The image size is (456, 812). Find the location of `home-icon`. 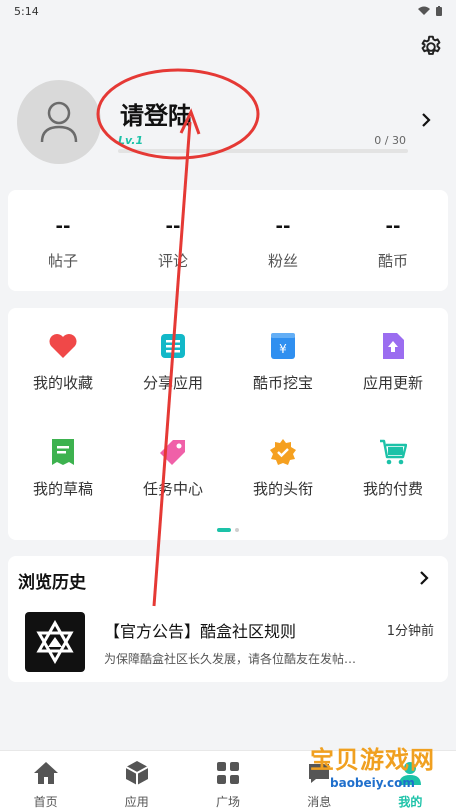

home-icon is located at coordinates (45, 773).